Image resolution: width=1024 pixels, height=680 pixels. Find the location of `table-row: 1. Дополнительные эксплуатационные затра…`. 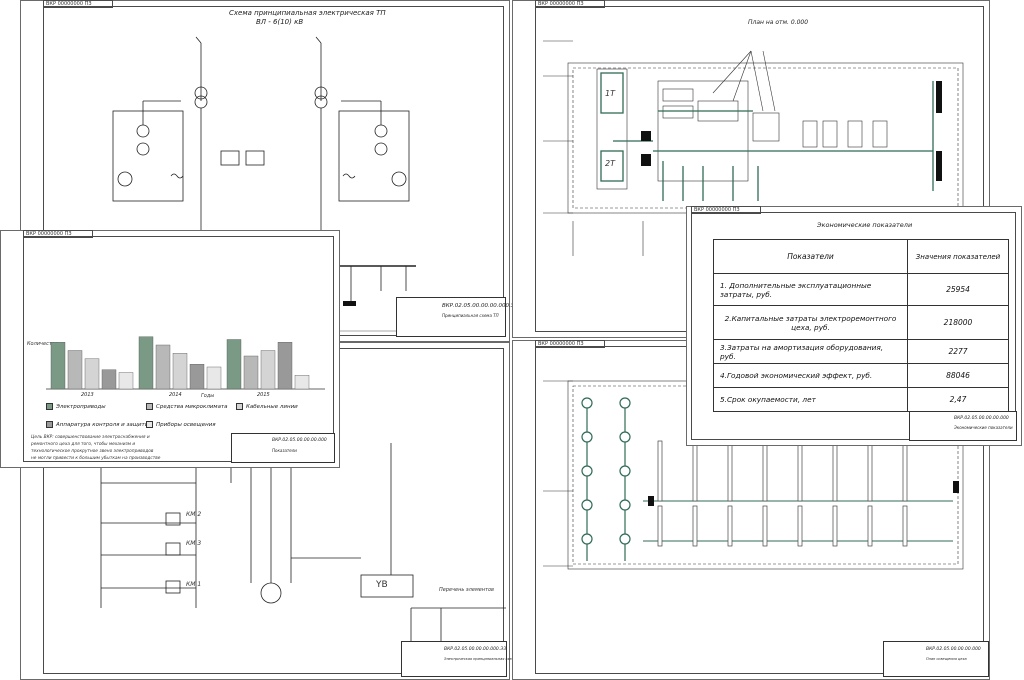

table-row: 1. Дополнительные эксплуатационные затра… is located at coordinates (861, 289).